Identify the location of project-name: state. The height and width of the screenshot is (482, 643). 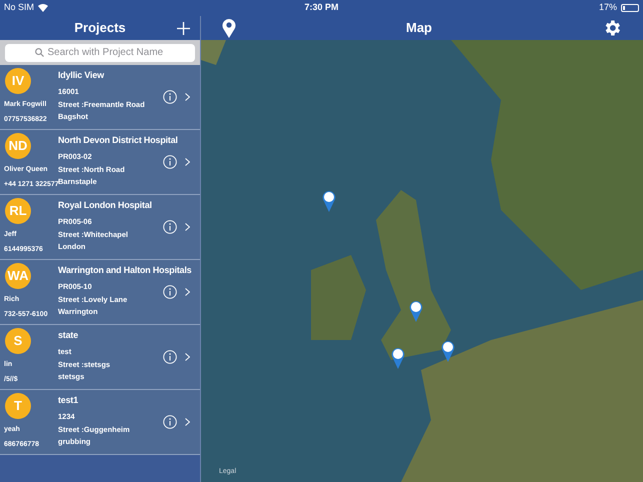
(68, 335).